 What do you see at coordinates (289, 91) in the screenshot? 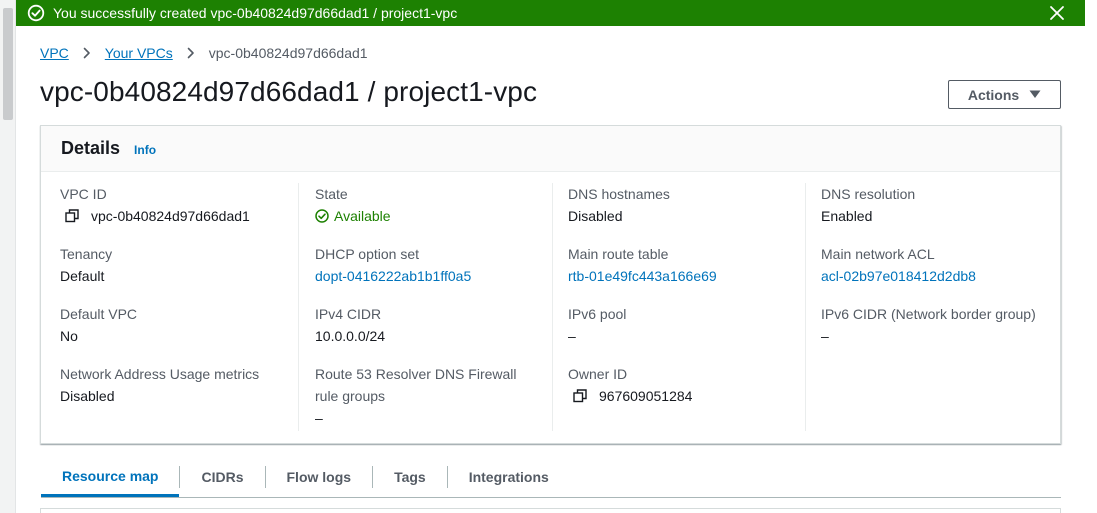
I see `page-title: vpc-0b40824d97d66dad1 / project1-vpc` at bounding box center [289, 91].